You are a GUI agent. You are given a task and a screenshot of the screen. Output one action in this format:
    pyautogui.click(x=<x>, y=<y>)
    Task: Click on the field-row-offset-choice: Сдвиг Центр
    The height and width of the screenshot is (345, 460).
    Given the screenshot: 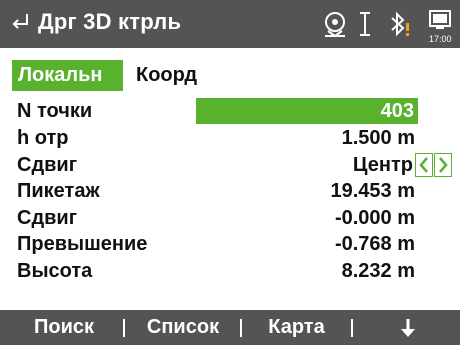 What is the action you would take?
    pyautogui.click(x=230, y=165)
    